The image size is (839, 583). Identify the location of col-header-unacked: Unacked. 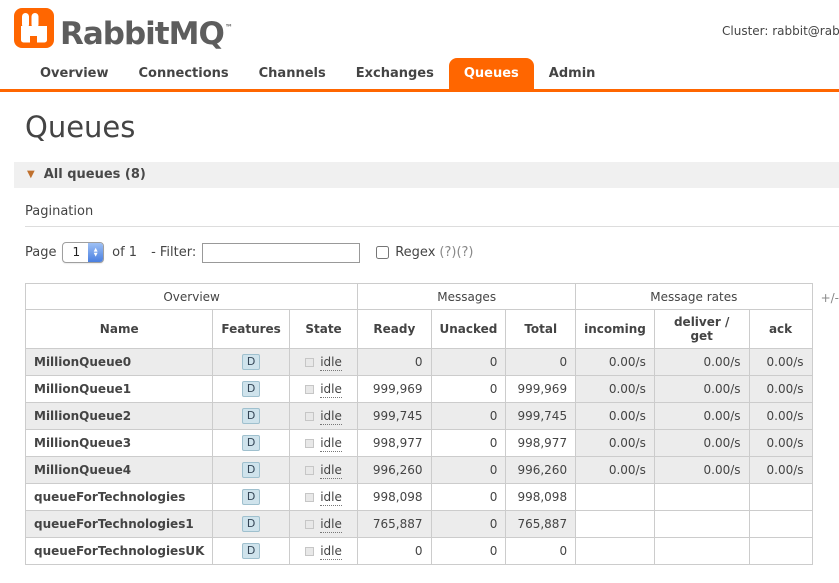
(468, 329).